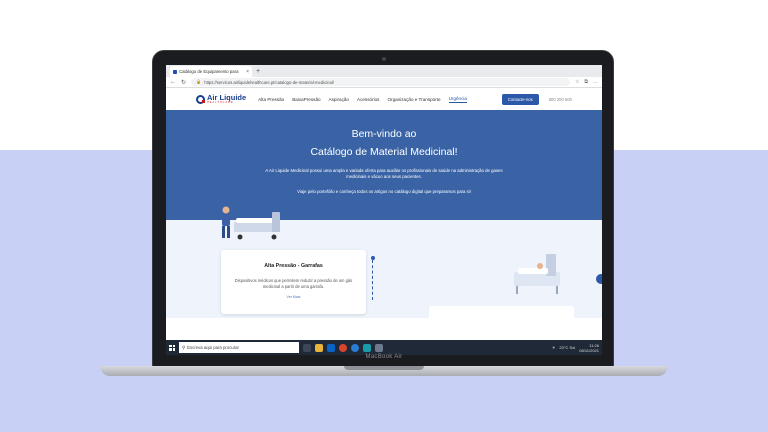  What do you see at coordinates (599, 279) in the screenshot?
I see `chat-bubble-icon` at bounding box center [599, 279].